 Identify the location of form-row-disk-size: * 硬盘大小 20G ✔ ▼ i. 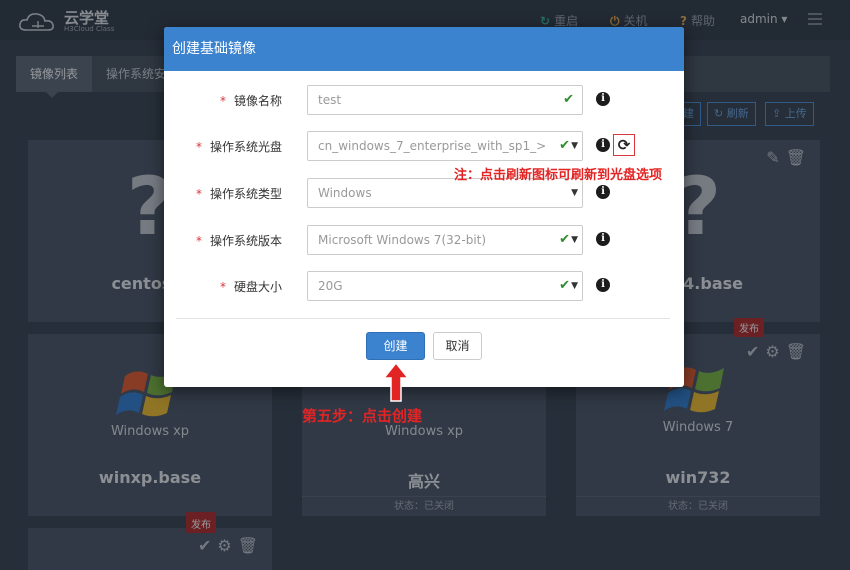
(424, 286).